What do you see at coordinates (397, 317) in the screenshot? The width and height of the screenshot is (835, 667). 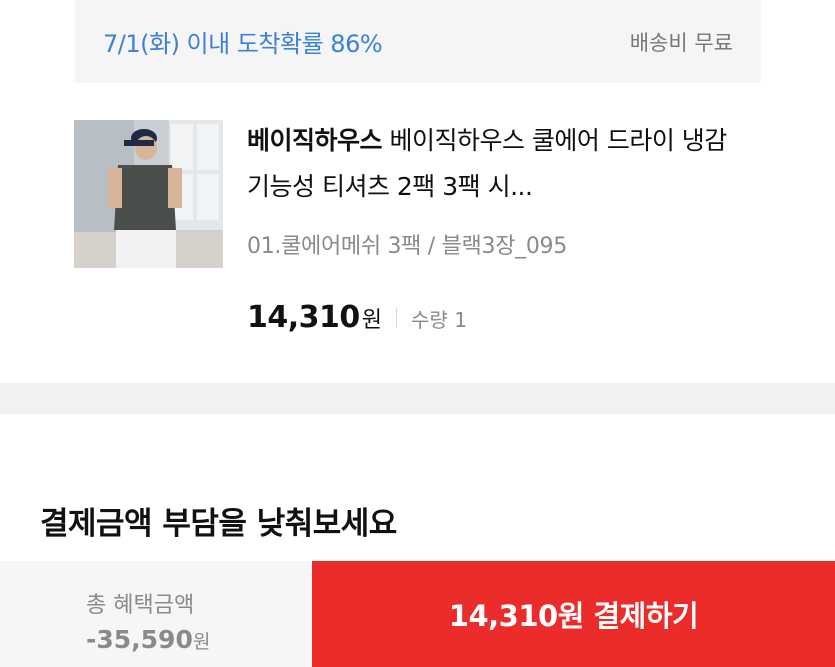 I see `divider` at bounding box center [397, 317].